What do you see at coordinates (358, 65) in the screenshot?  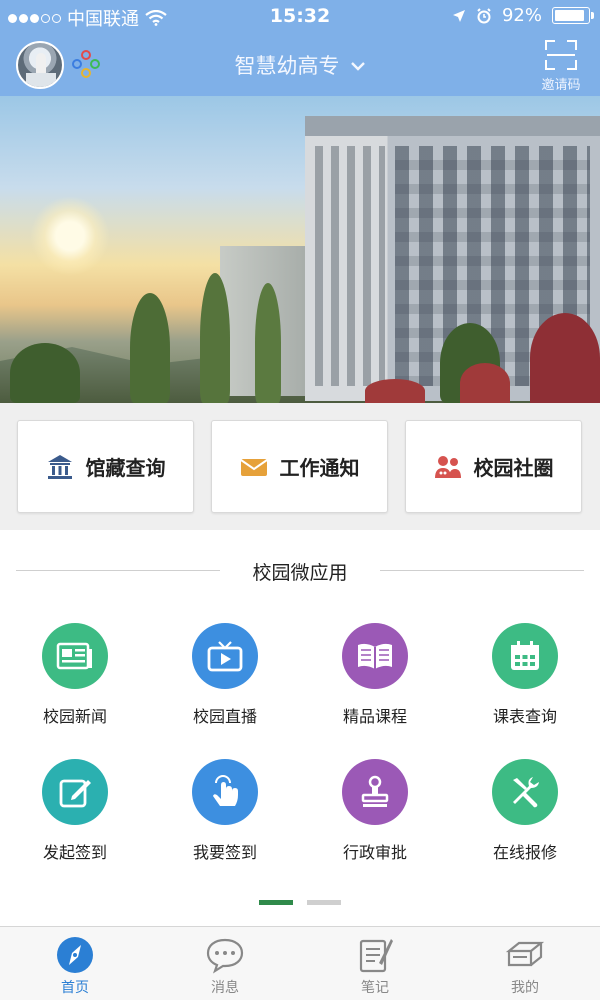 I see `chevron-down-icon` at bounding box center [358, 65].